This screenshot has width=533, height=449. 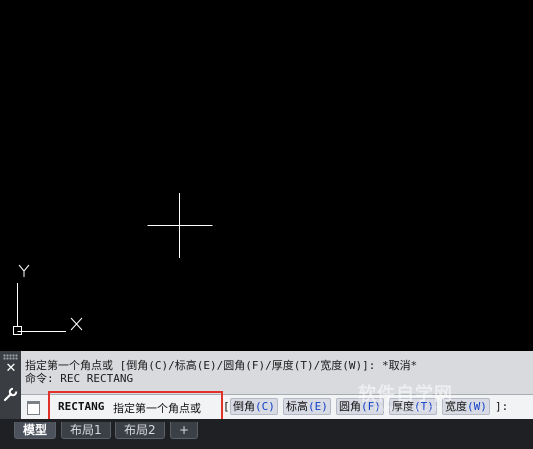 What do you see at coordinates (408, 409) in the screenshot?
I see `watermark-url: www.rjzxw.com` at bounding box center [408, 409].